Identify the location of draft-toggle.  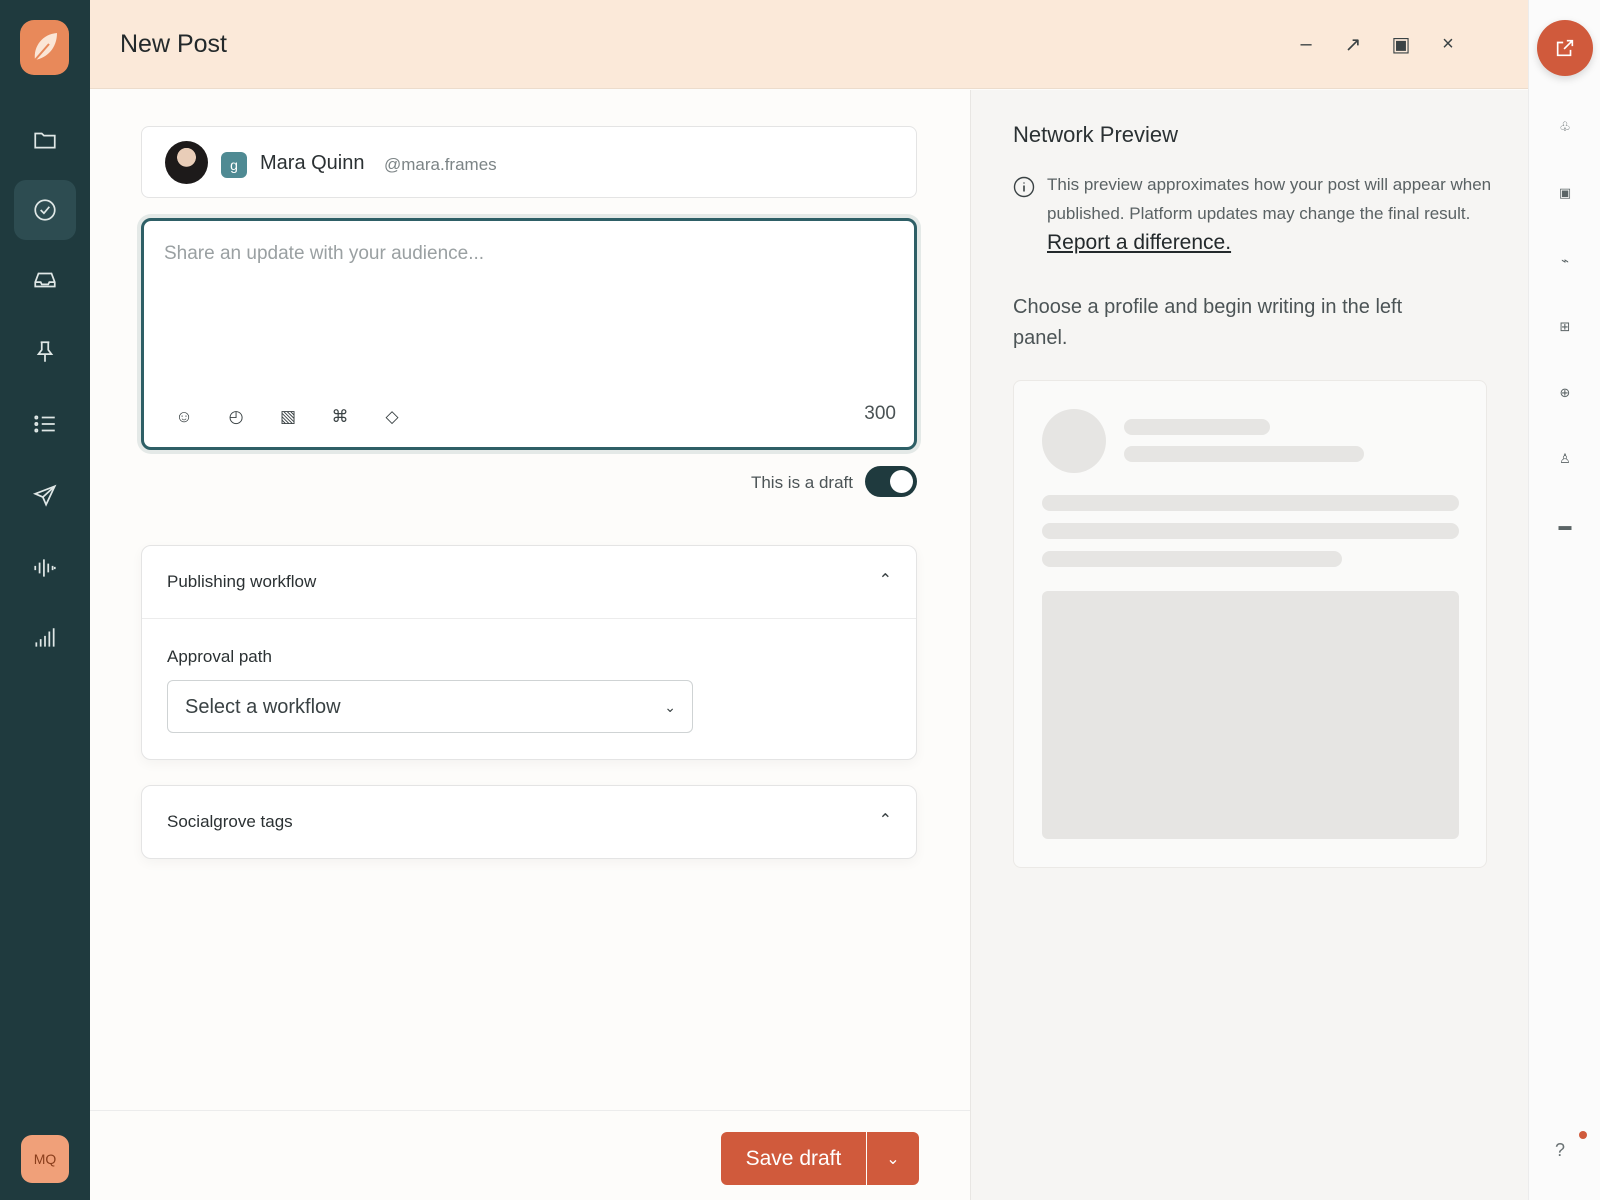
(891, 481).